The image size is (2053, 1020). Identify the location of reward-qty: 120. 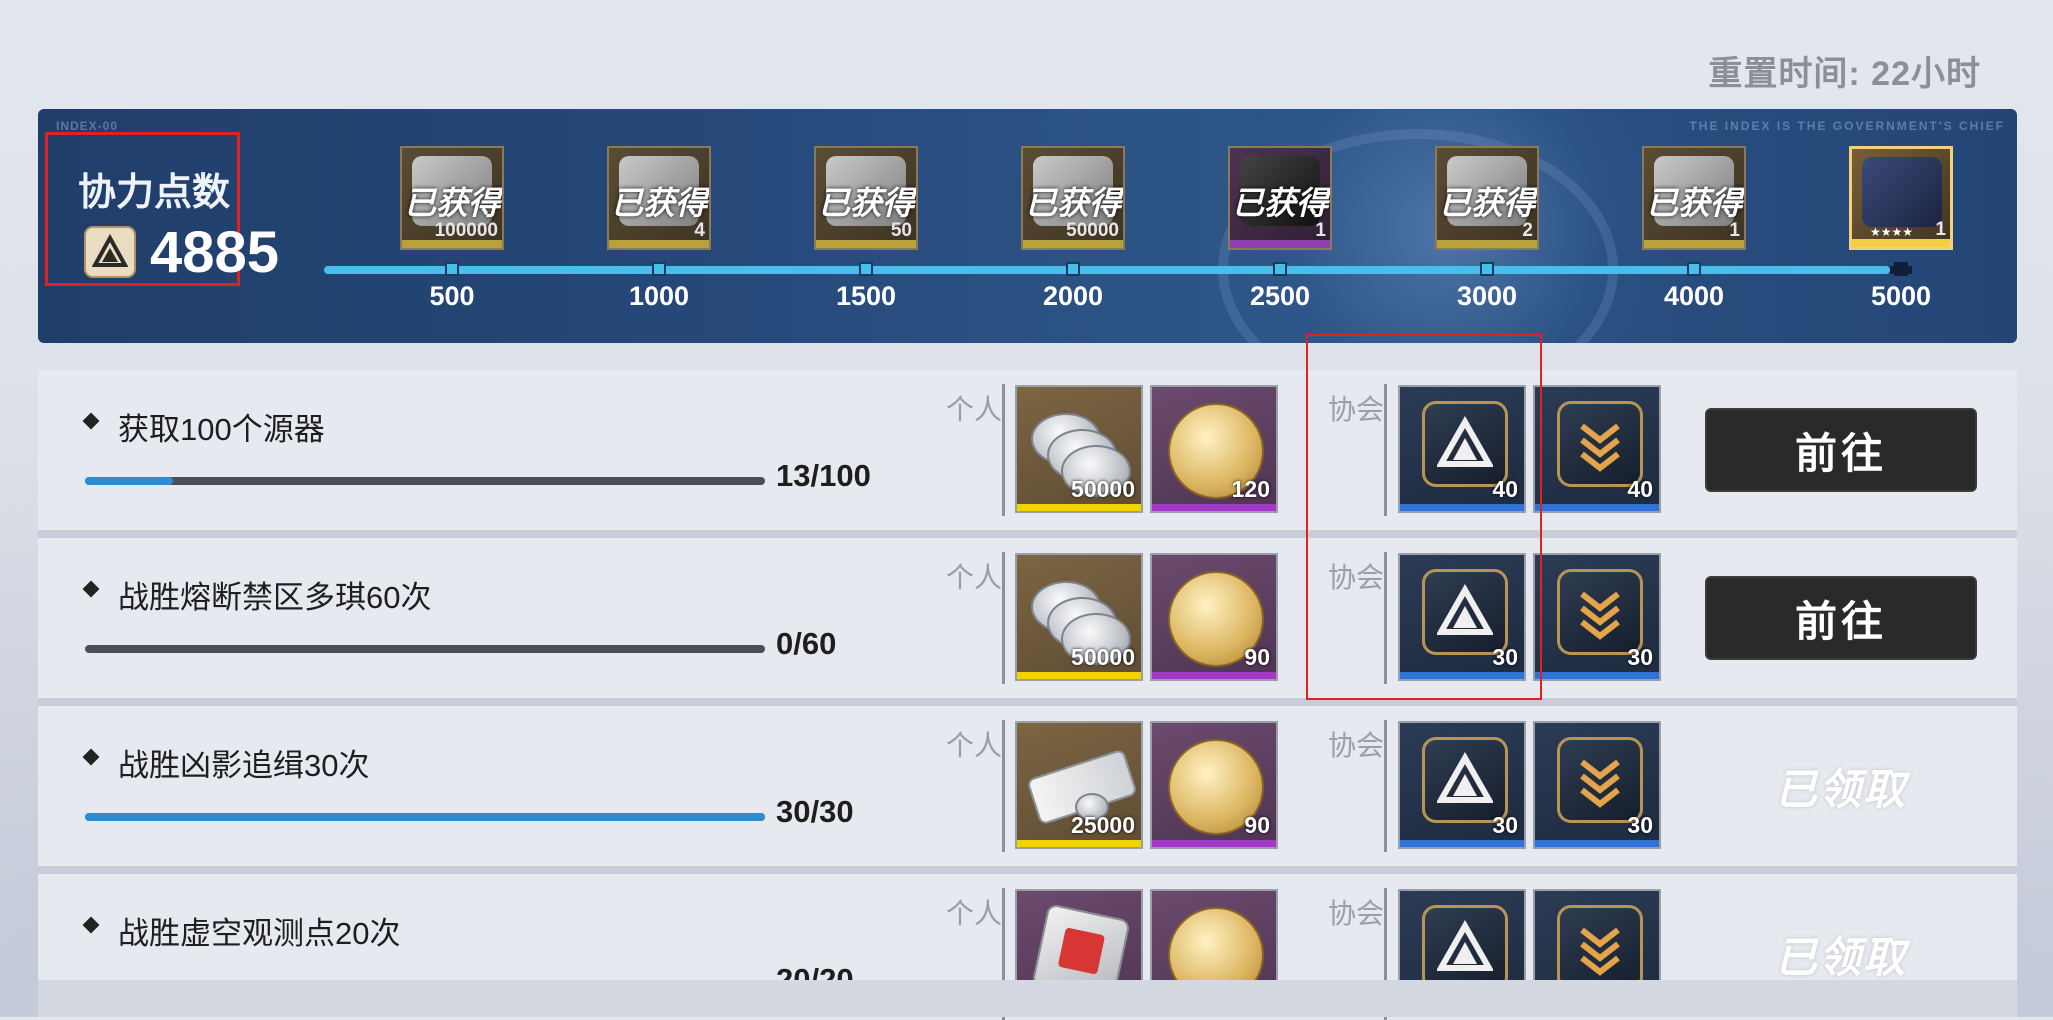
(1250, 489).